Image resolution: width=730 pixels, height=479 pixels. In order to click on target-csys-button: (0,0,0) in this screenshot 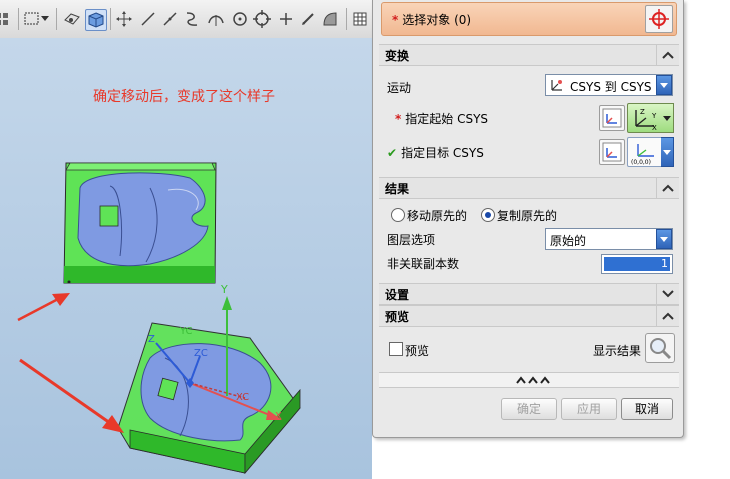, I will do `click(645, 152)`.